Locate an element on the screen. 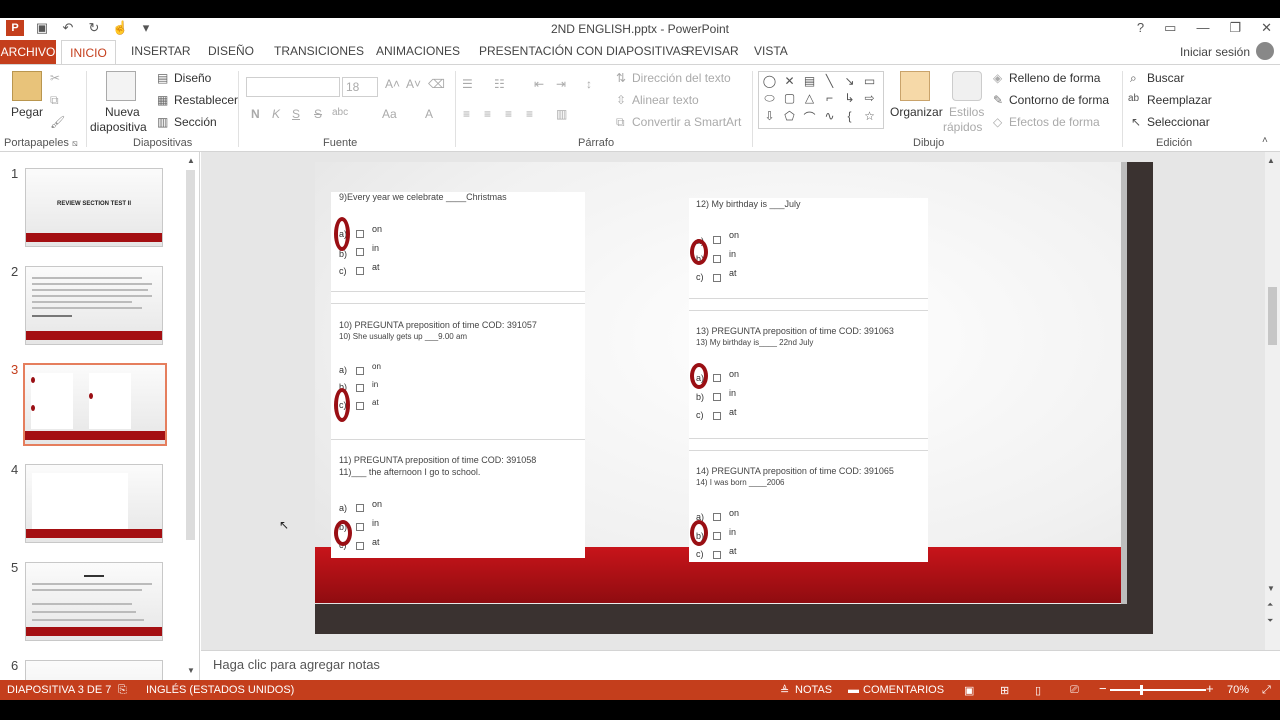 This screenshot has width=1280, height=720. char-spacing-button: abc is located at coordinates (340, 112).